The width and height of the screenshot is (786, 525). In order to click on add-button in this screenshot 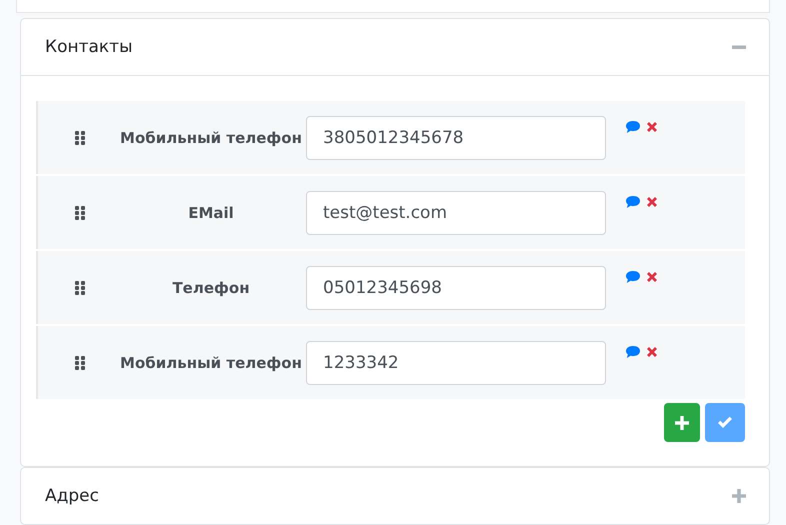, I will do `click(682, 422)`.